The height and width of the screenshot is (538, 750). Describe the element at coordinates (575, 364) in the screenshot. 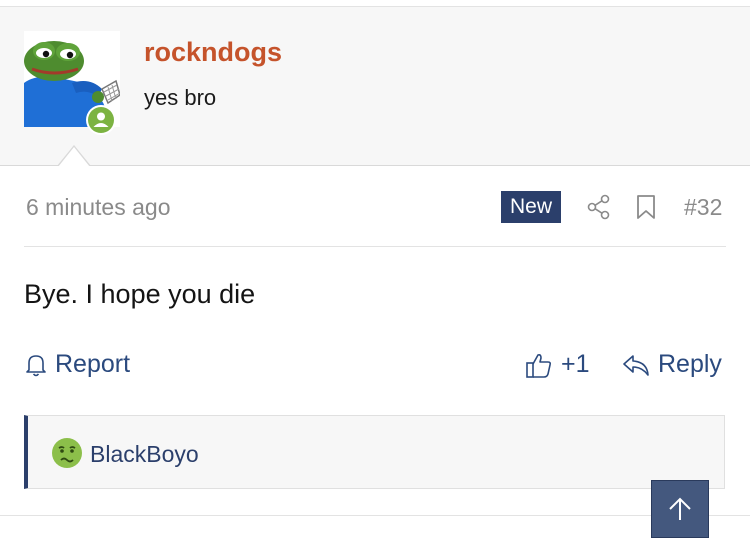

I see `like-count: +1` at that location.